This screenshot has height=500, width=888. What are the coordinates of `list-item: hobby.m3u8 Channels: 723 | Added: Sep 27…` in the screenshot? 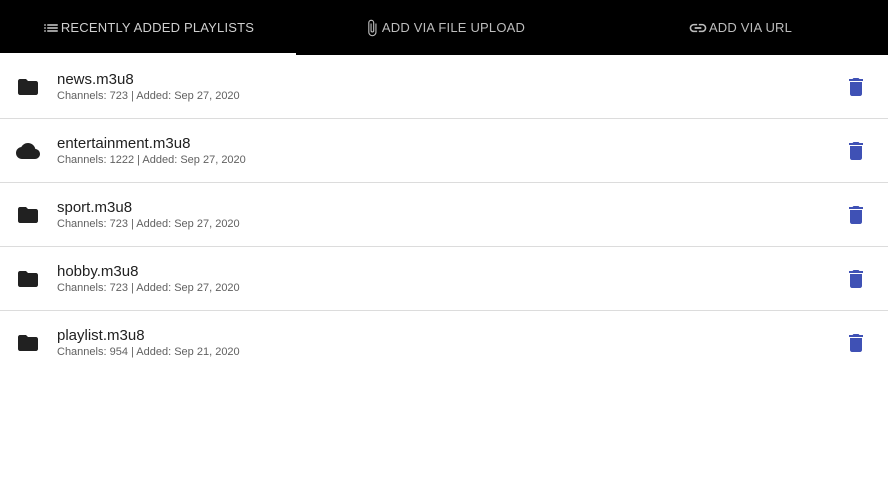 It's located at (444, 279).